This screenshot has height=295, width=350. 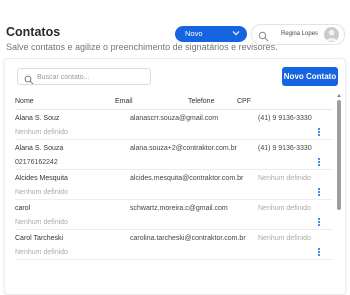 I want to click on chevron-down-icon, so click(x=236, y=34).